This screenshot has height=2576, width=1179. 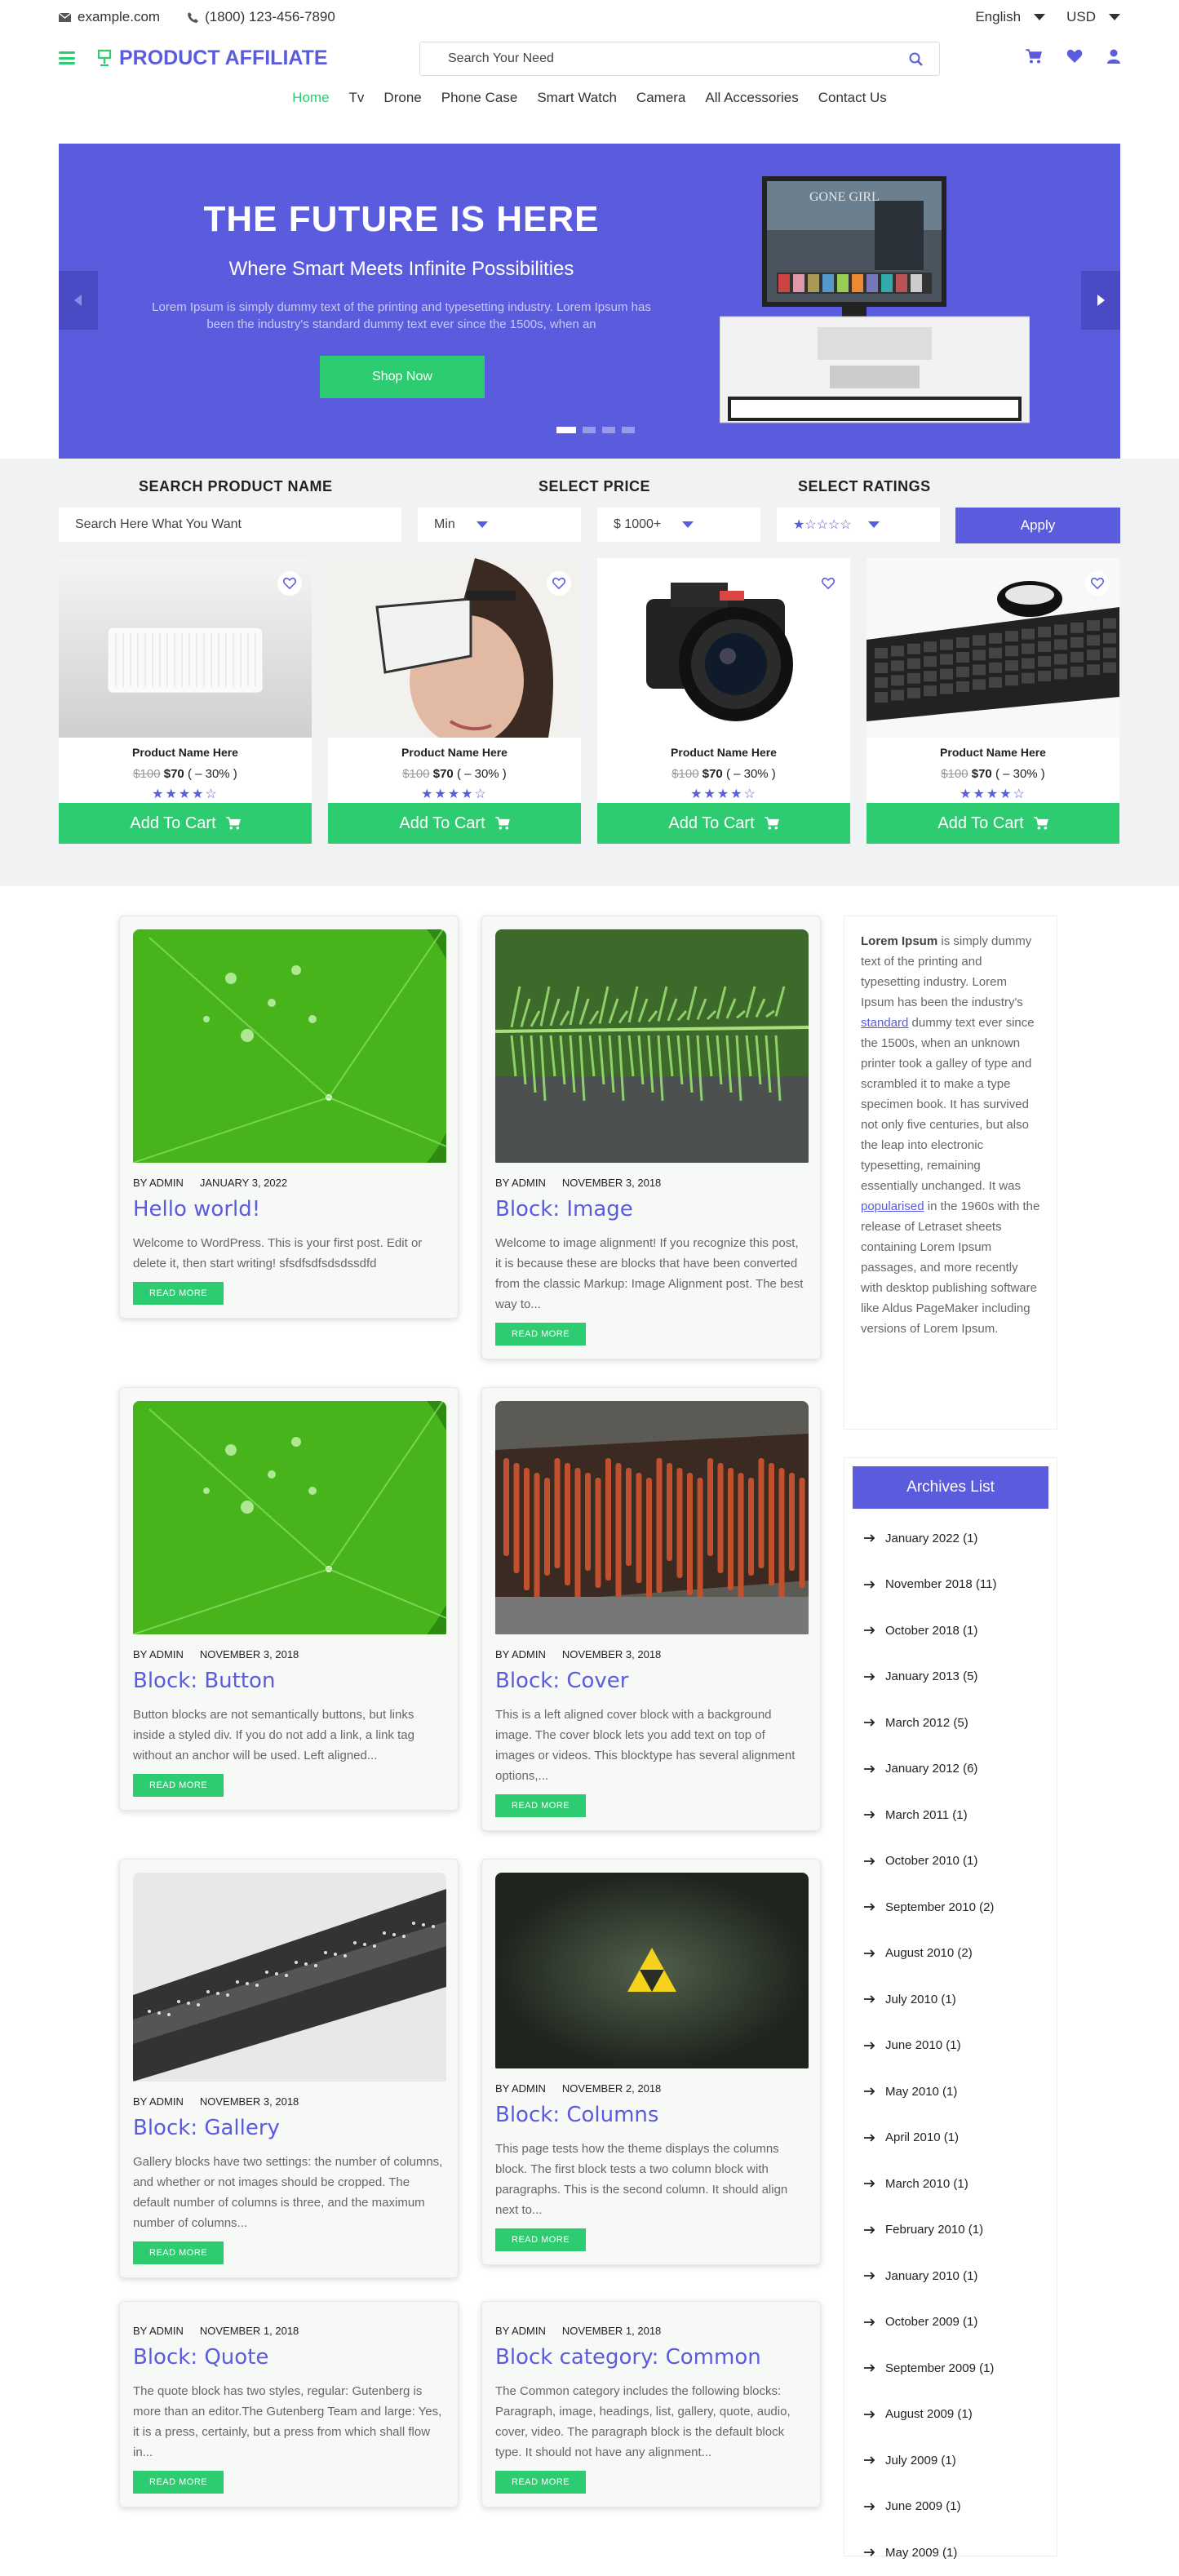 What do you see at coordinates (956, 2184) in the screenshot?
I see `archive-item: March 2010 (1)` at bounding box center [956, 2184].